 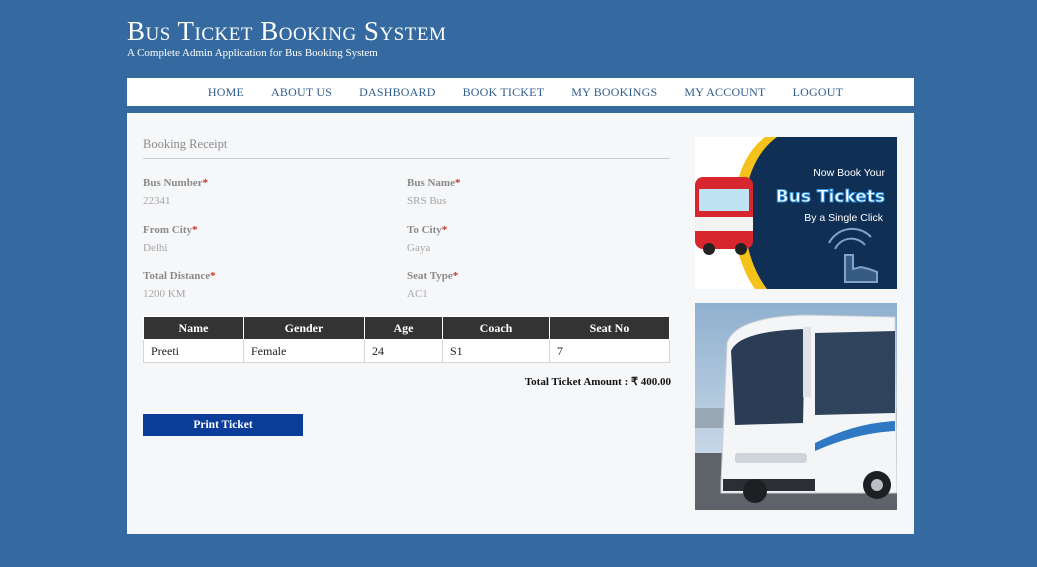 I want to click on bus-name-value: SRS Bus, so click(x=427, y=201).